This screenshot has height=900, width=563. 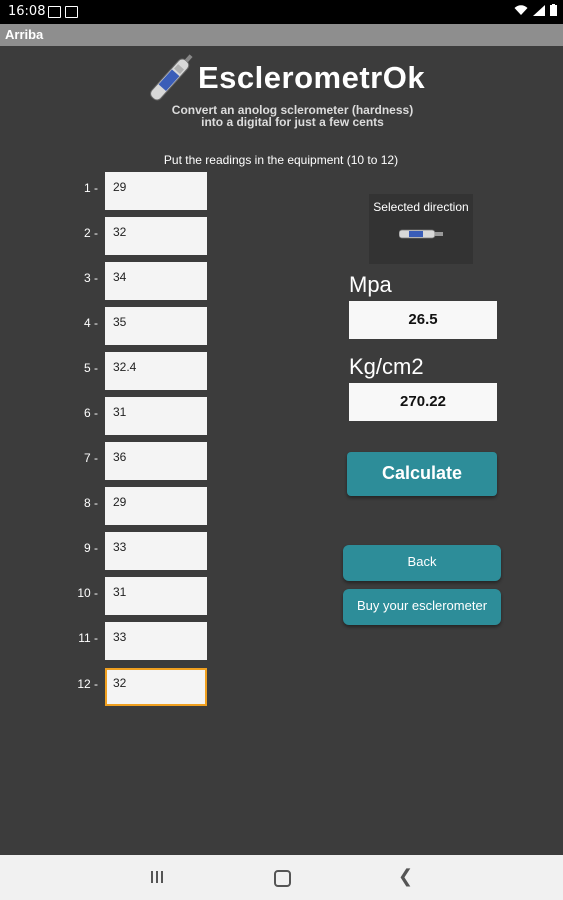 What do you see at coordinates (156, 461) in the screenshot?
I see `reading-input-7: 36` at bounding box center [156, 461].